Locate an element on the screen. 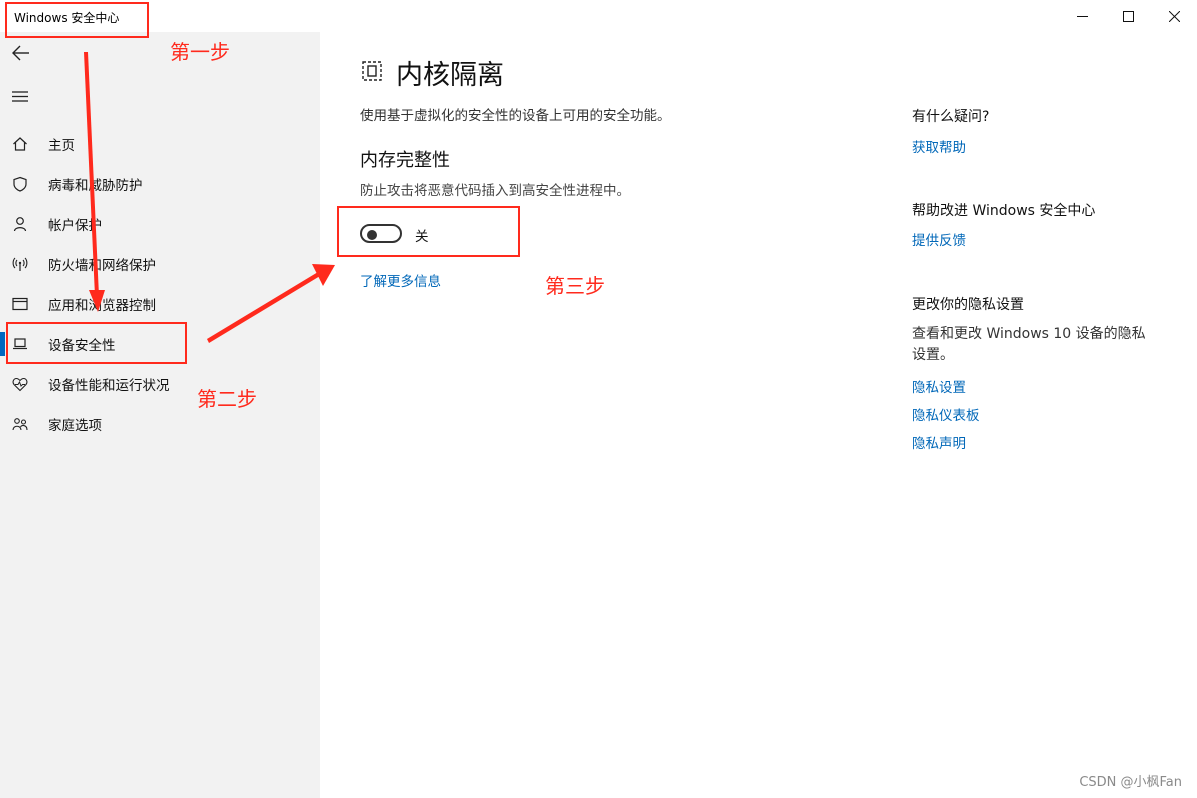  step1-highlight-box is located at coordinates (77, 20).